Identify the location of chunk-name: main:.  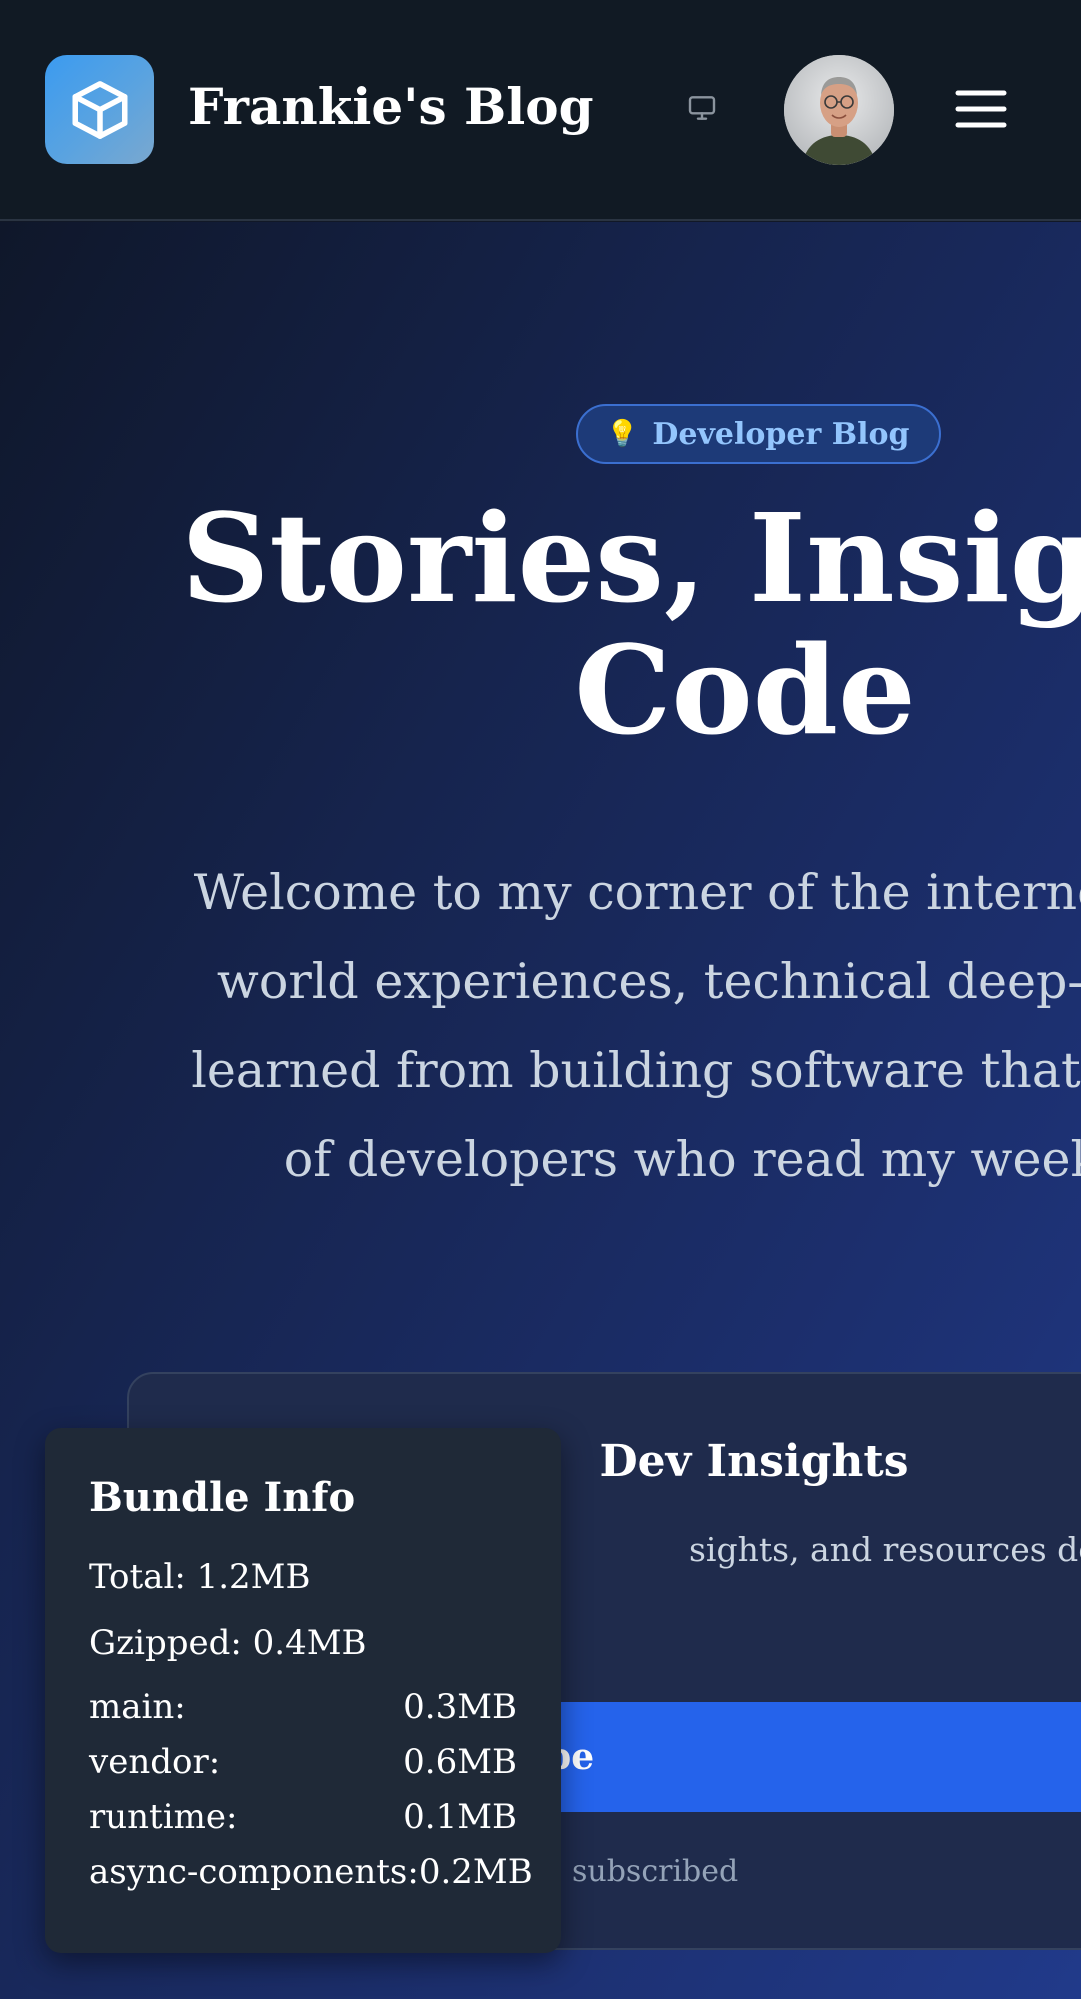
(137, 1707).